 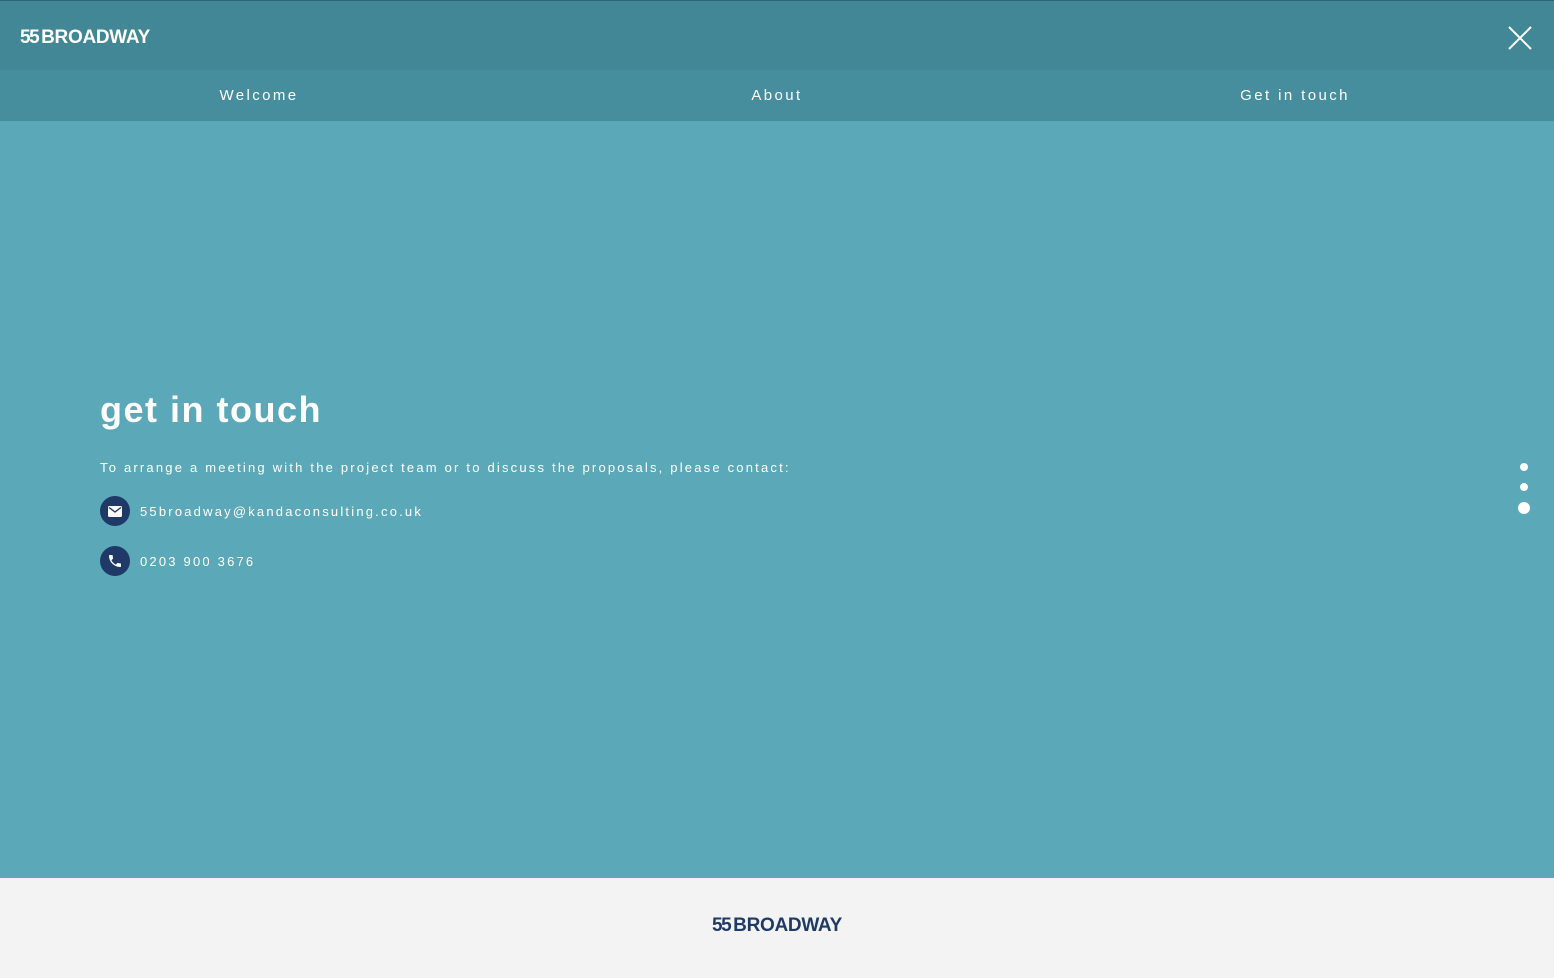 I want to click on phone-icon, so click(x=115, y=561).